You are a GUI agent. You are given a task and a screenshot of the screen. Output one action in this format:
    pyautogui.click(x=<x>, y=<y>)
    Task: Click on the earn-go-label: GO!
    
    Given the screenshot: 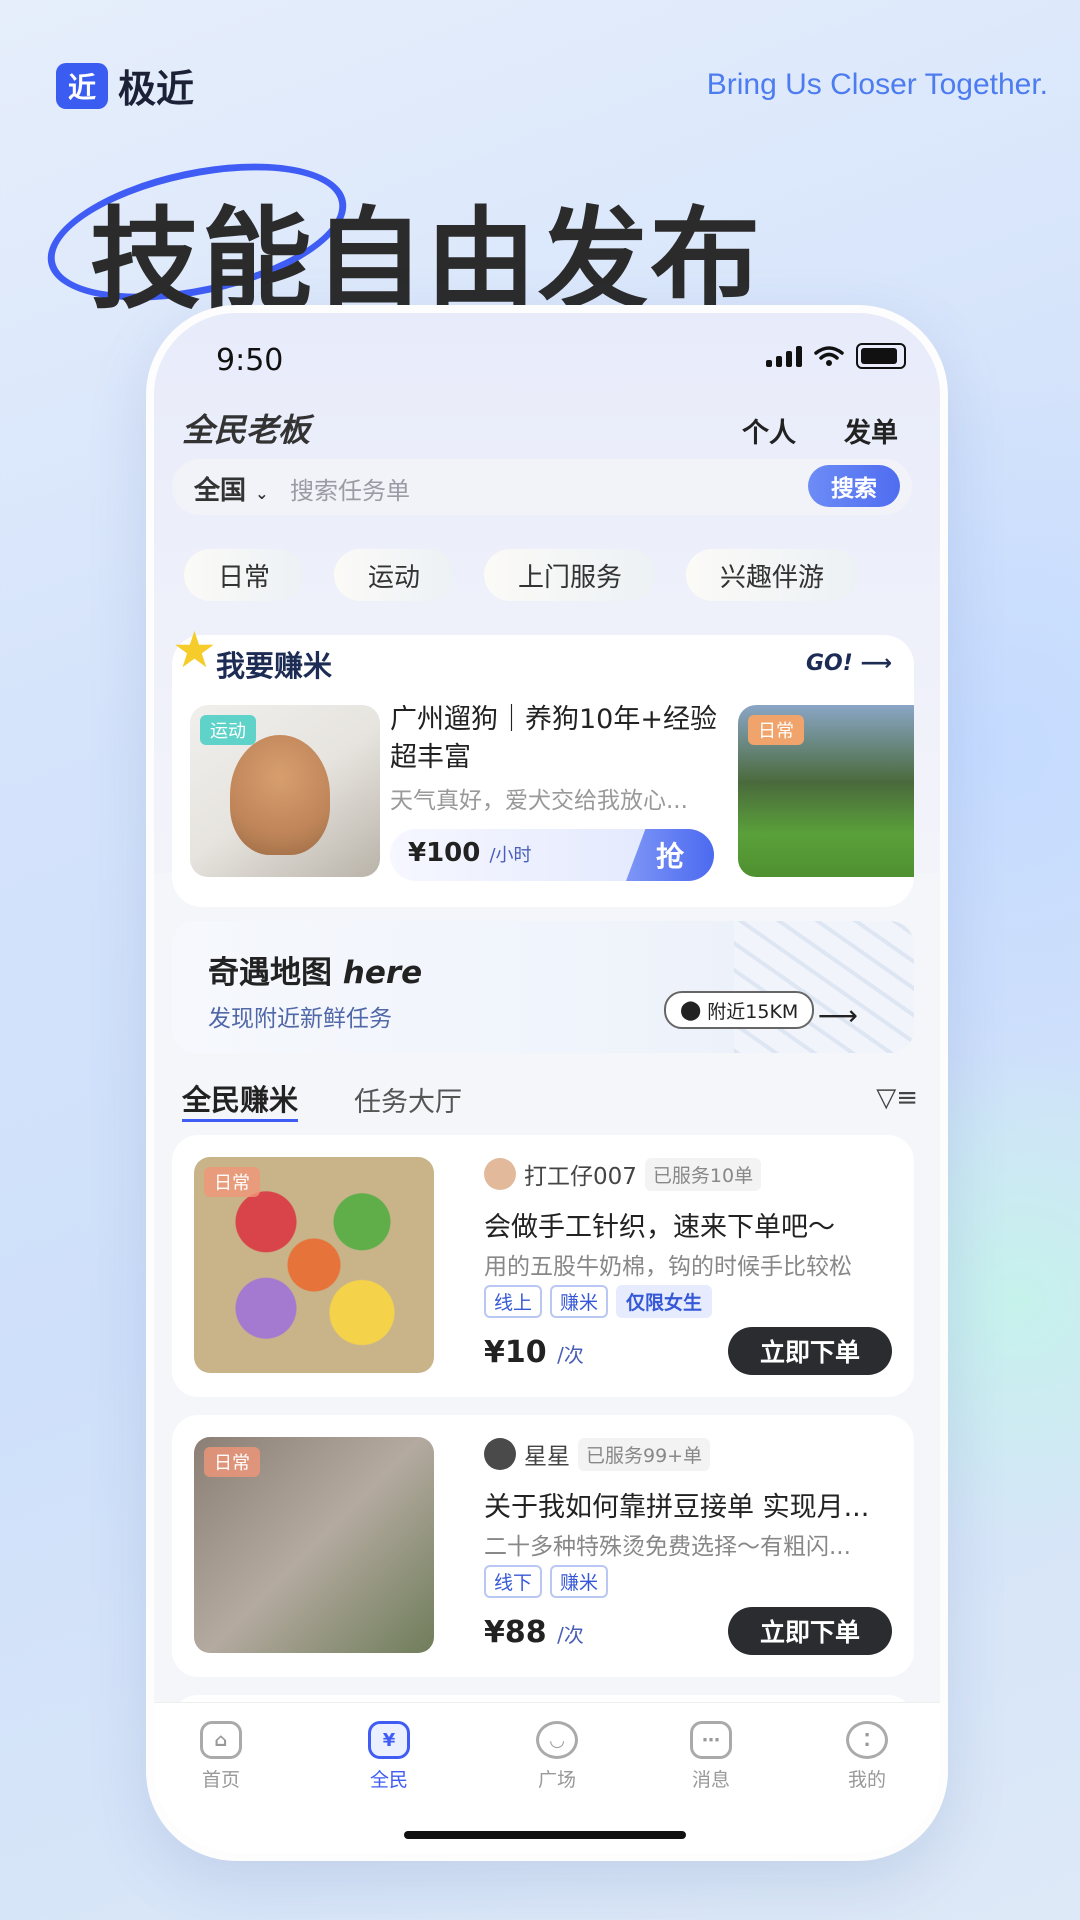 What is the action you would take?
    pyautogui.click(x=829, y=663)
    